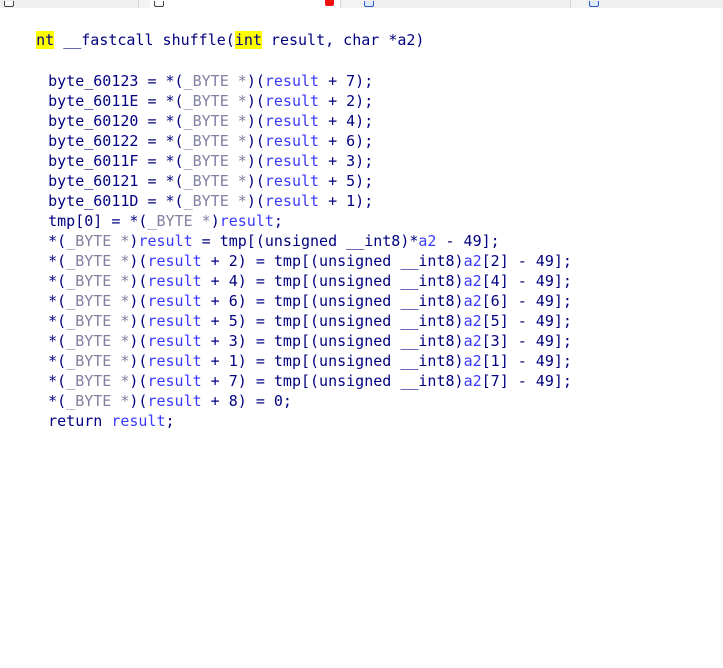  What do you see at coordinates (329, 3) in the screenshot?
I see `close-icon` at bounding box center [329, 3].